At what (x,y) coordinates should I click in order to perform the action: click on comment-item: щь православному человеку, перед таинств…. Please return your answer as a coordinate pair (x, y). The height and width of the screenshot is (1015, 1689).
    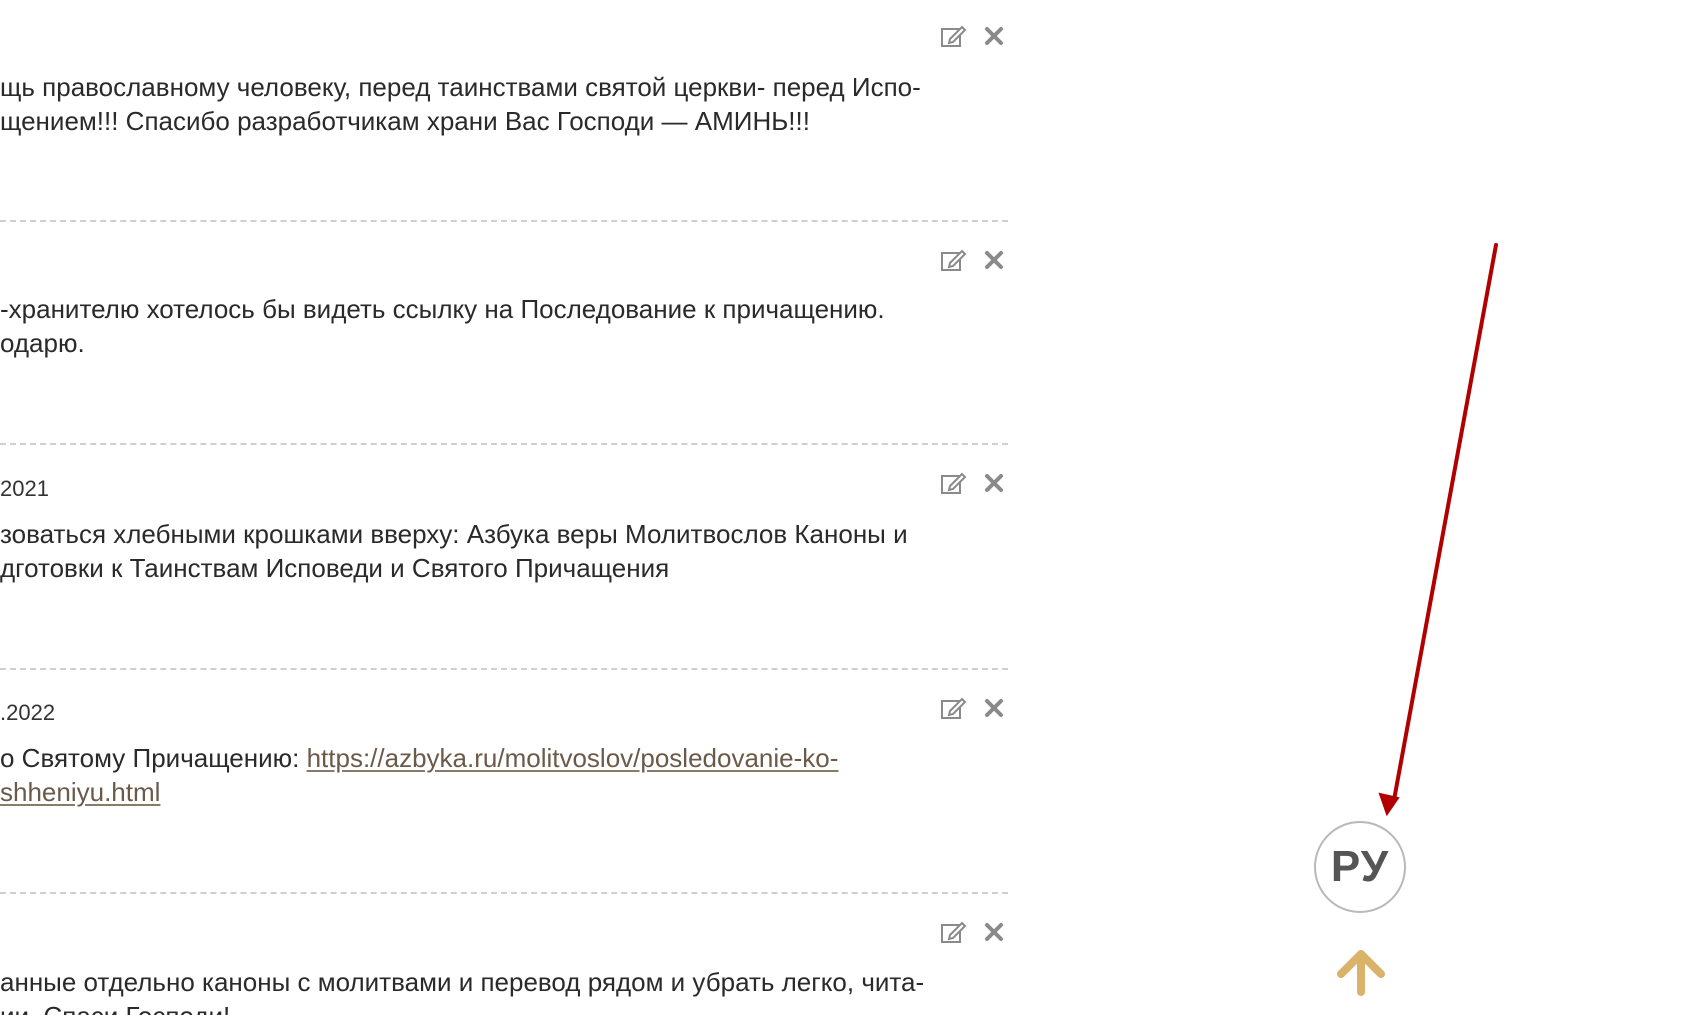
    Looking at the image, I should click on (504, 112).